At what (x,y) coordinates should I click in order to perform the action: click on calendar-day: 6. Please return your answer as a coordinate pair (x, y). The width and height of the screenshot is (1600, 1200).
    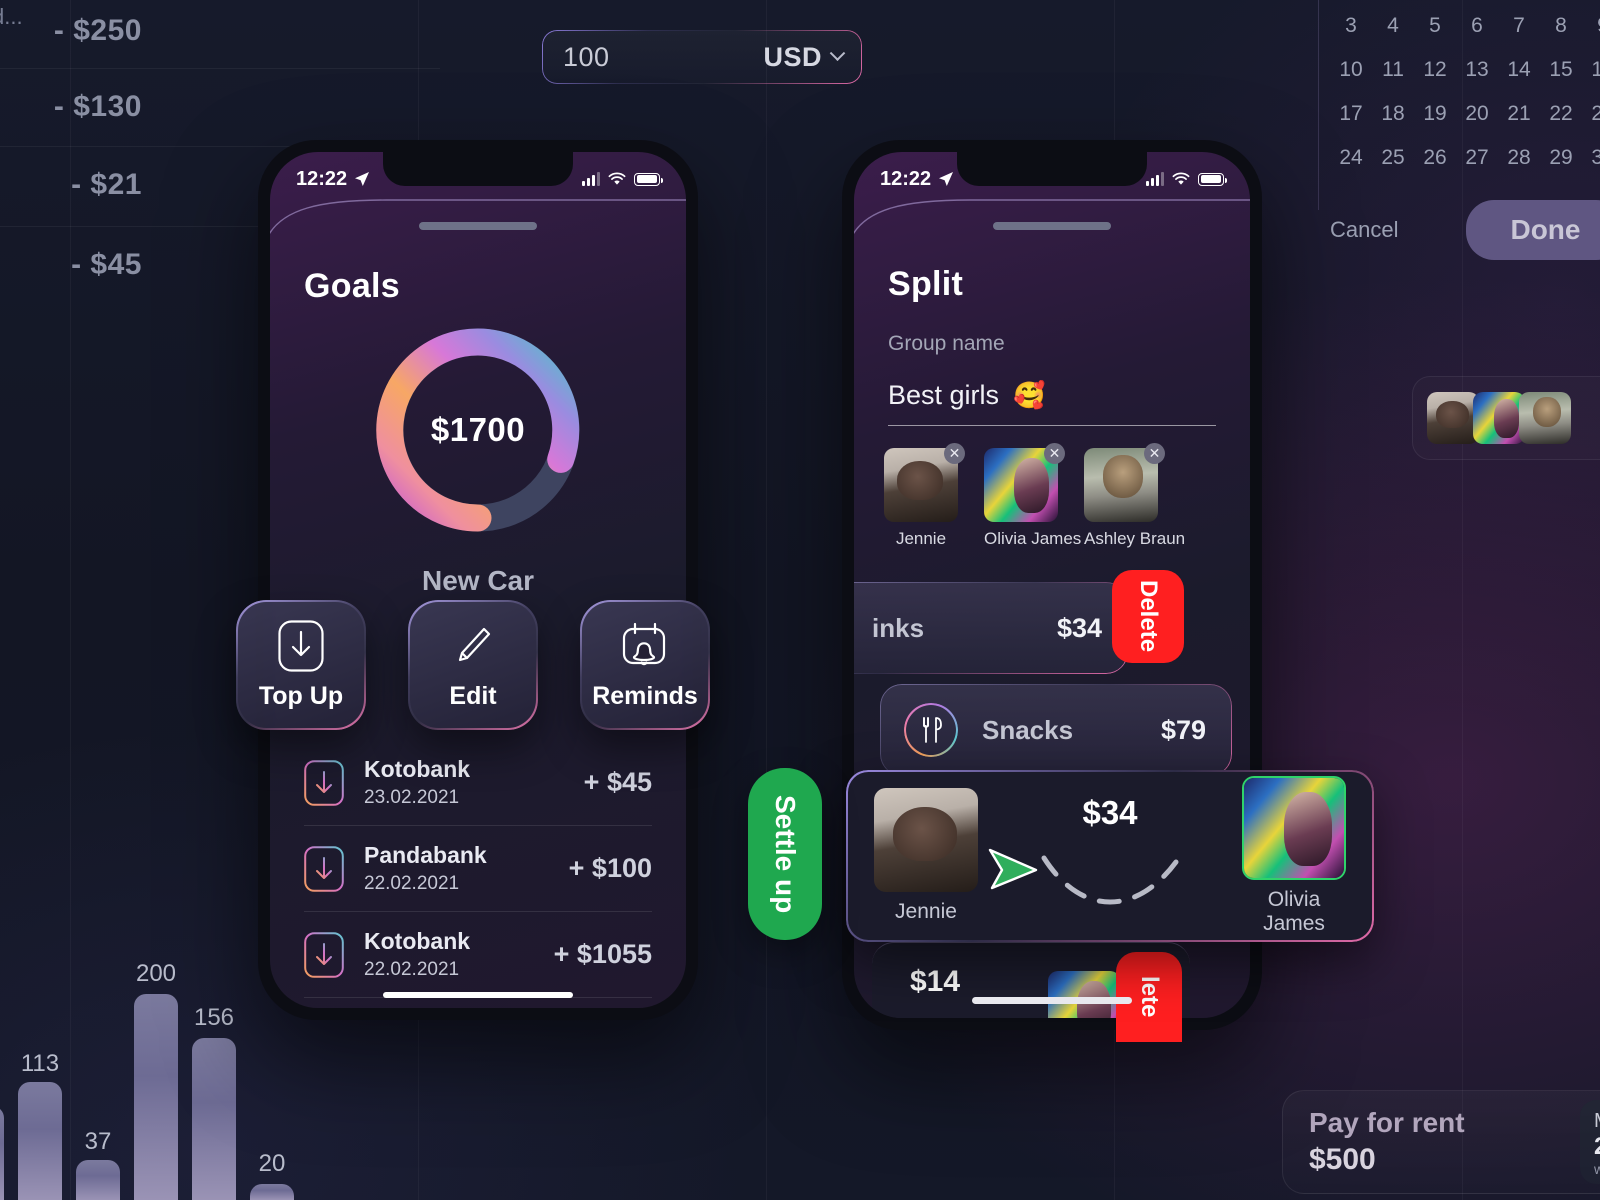
    Looking at the image, I should click on (1477, 26).